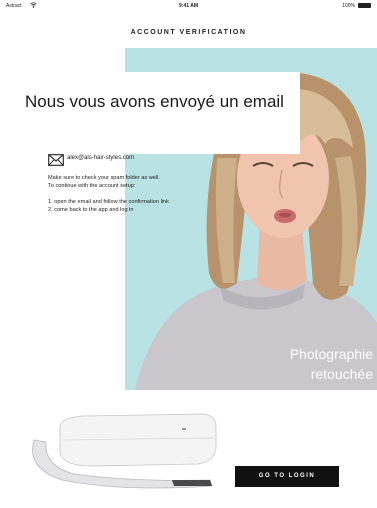 The width and height of the screenshot is (377, 508). Describe the element at coordinates (364, 5) in the screenshot. I see `battery-icon` at that location.